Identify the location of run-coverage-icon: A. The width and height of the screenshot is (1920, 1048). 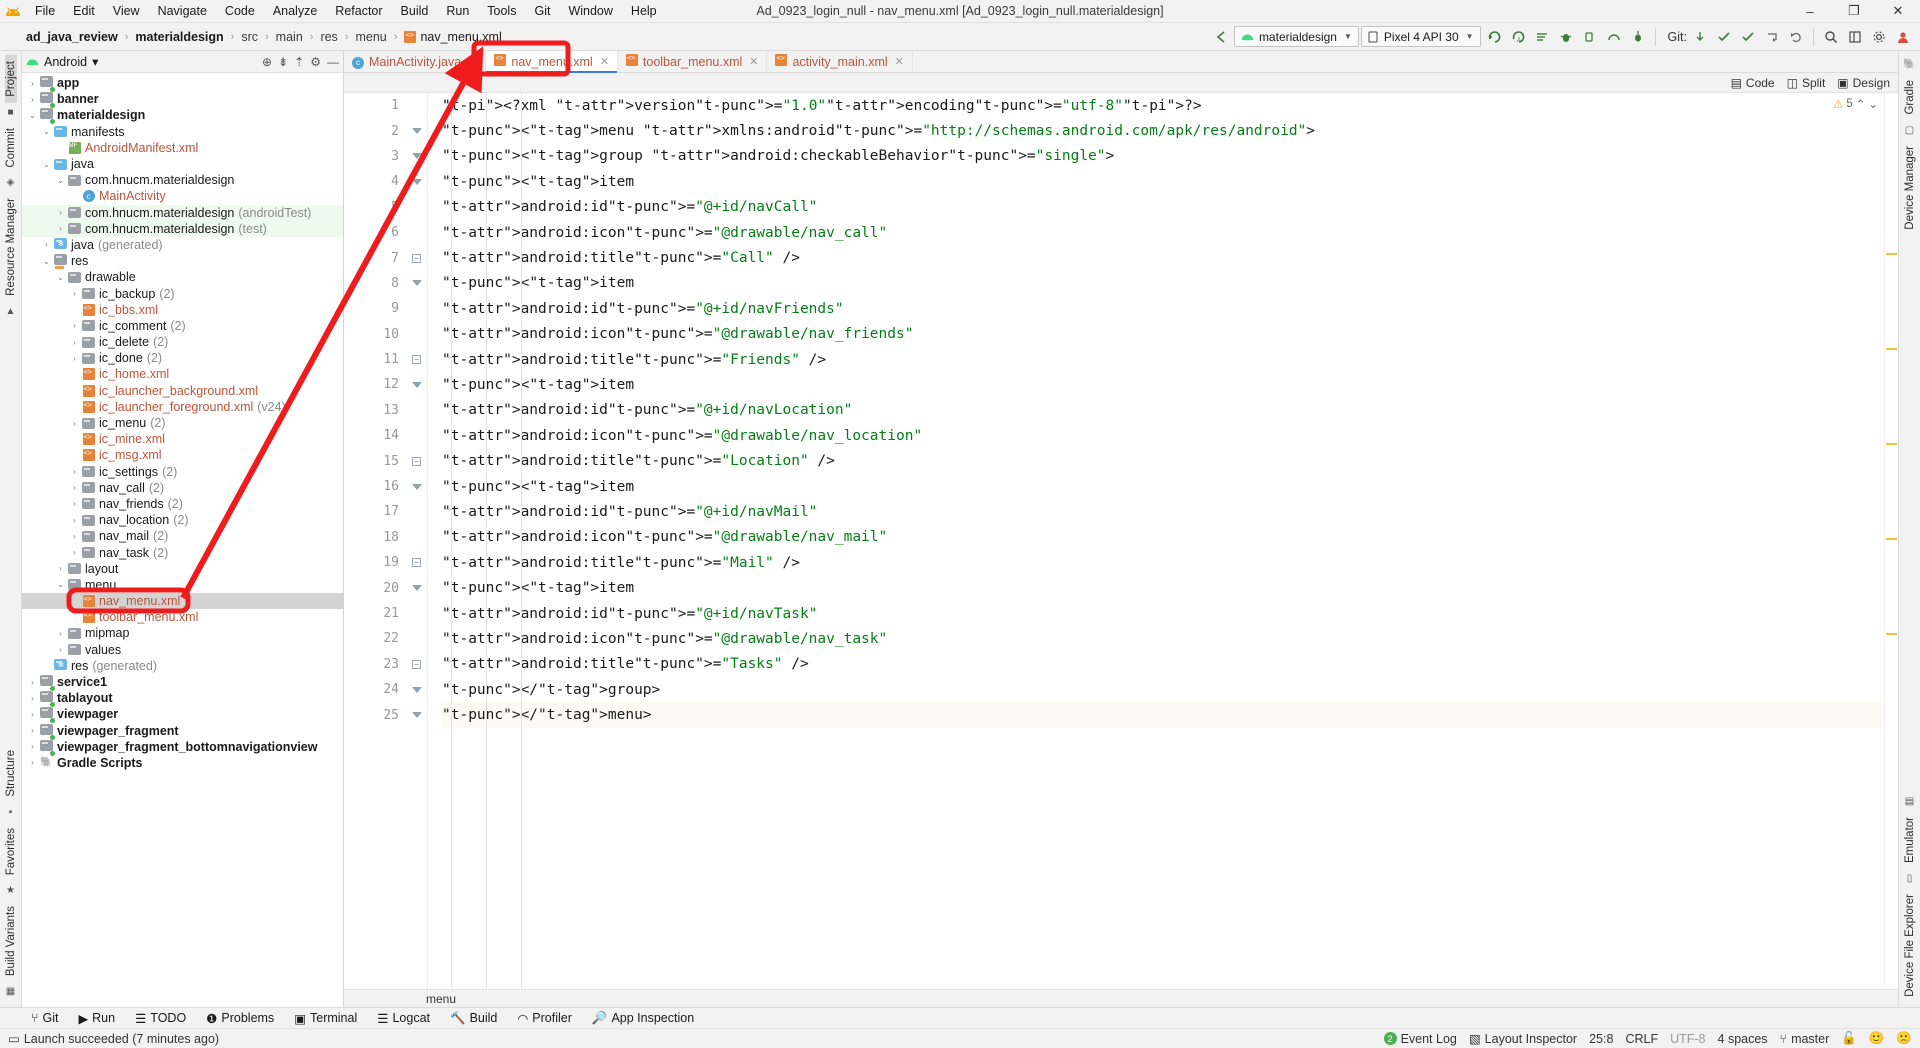
(1518, 37).